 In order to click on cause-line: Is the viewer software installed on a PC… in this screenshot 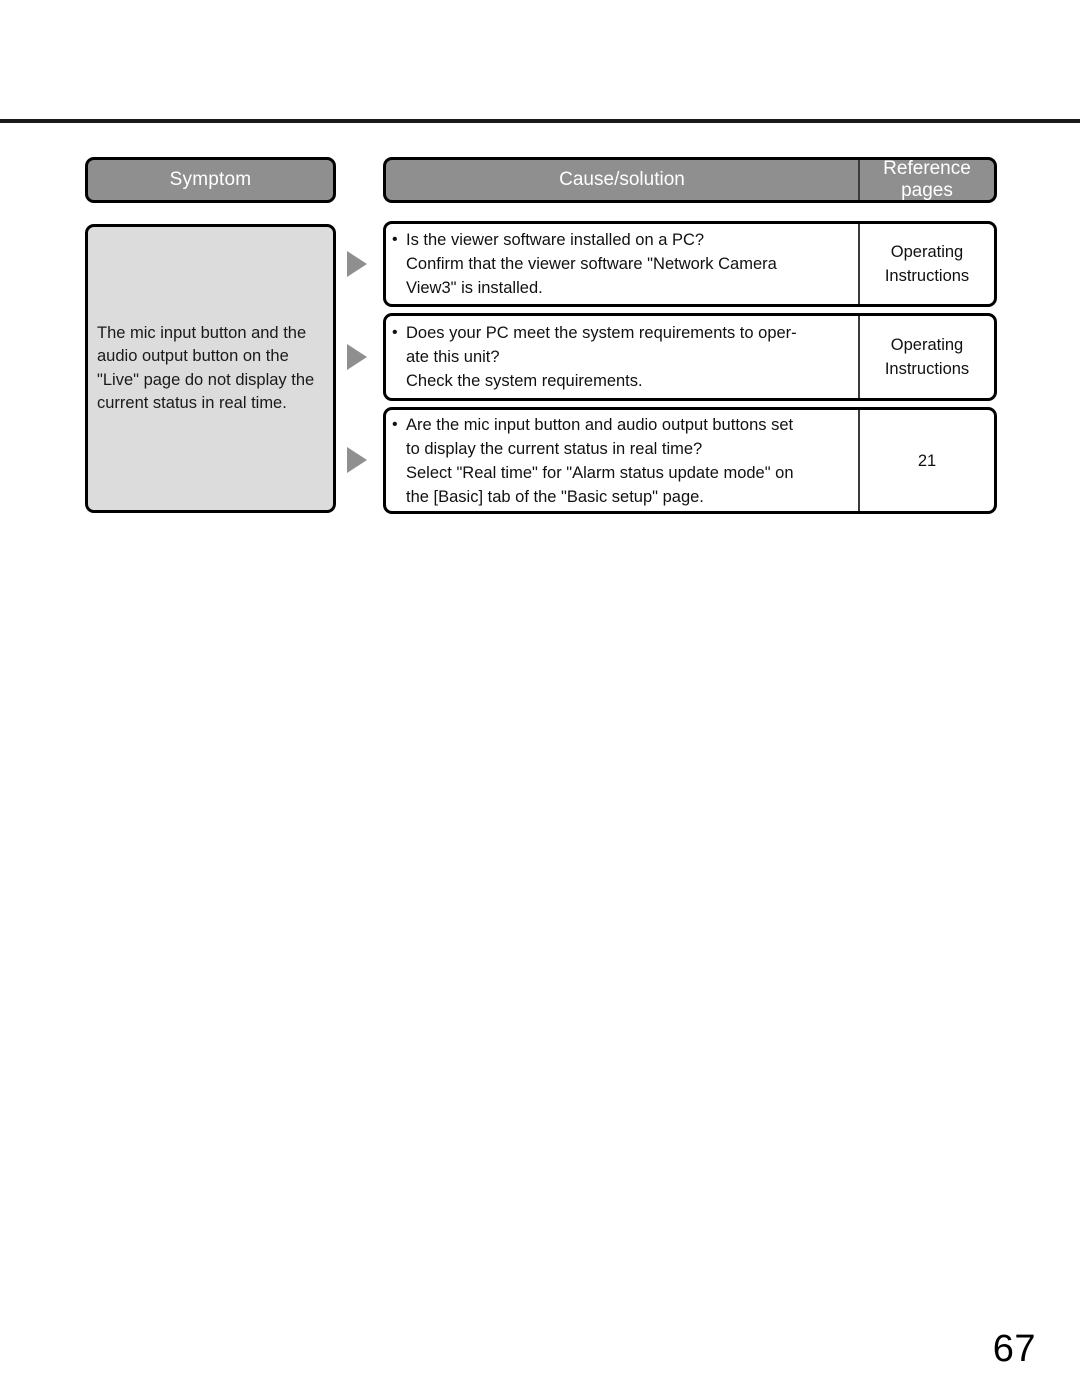, I will do `click(555, 240)`.